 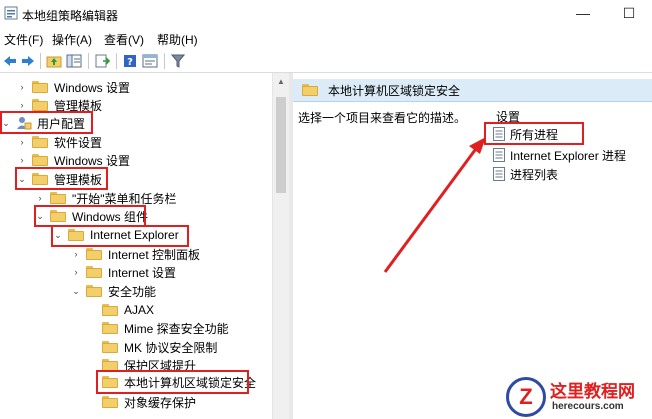 I want to click on setting-process-list: 进程列表, so click(x=525, y=174).